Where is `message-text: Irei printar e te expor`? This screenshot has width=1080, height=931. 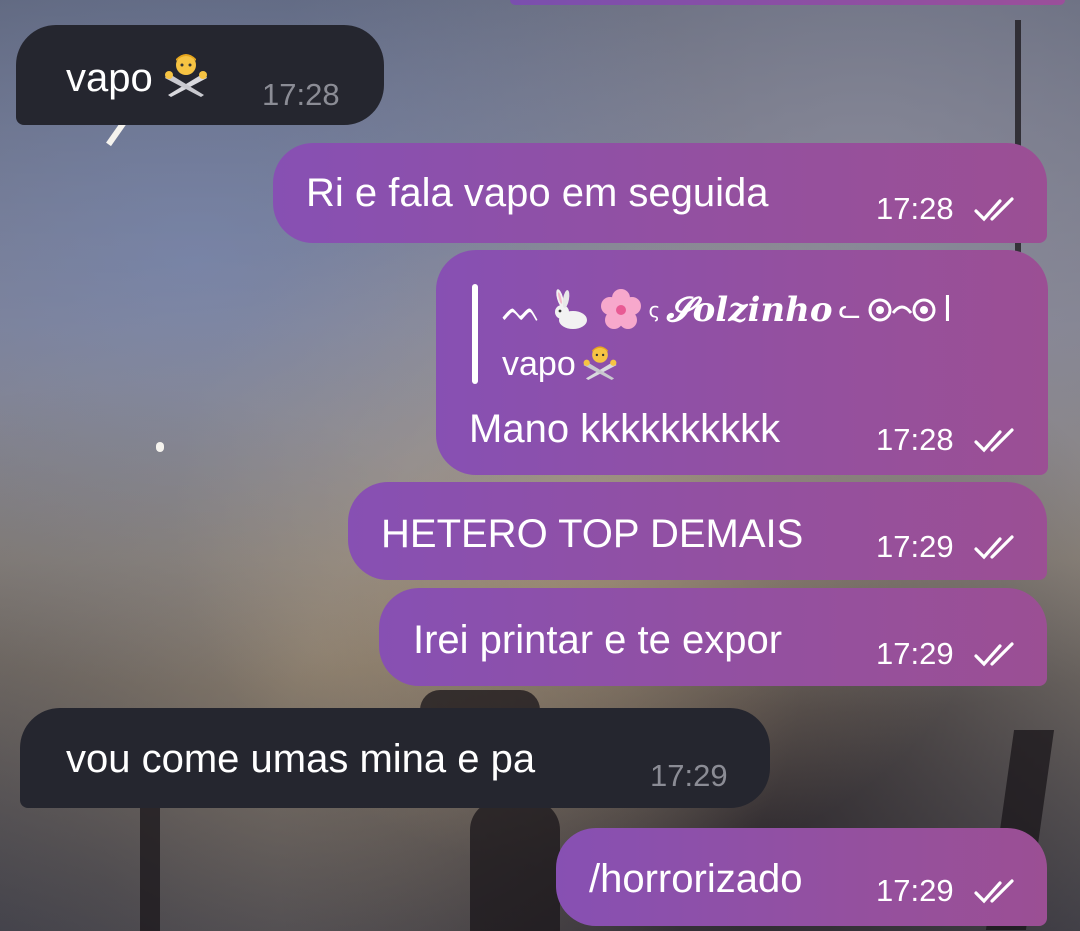 message-text: Irei printar e te expor is located at coordinates (598, 640).